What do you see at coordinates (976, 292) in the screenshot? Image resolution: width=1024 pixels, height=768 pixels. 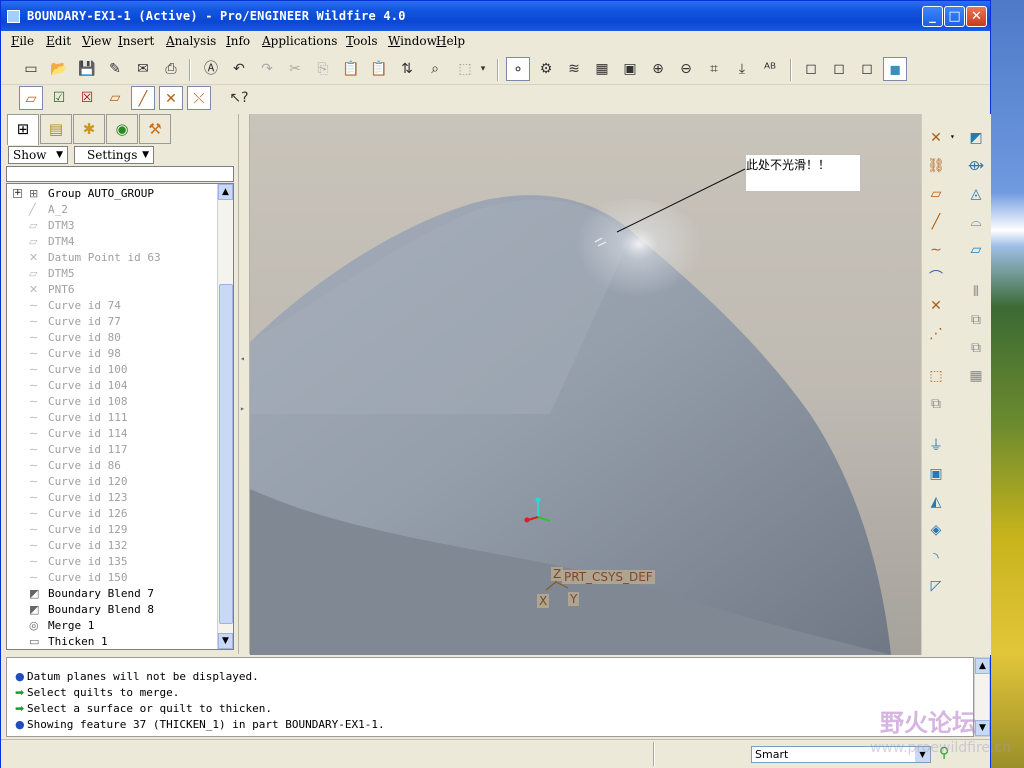 I see `mirror-tool-icon: ⫴` at bounding box center [976, 292].